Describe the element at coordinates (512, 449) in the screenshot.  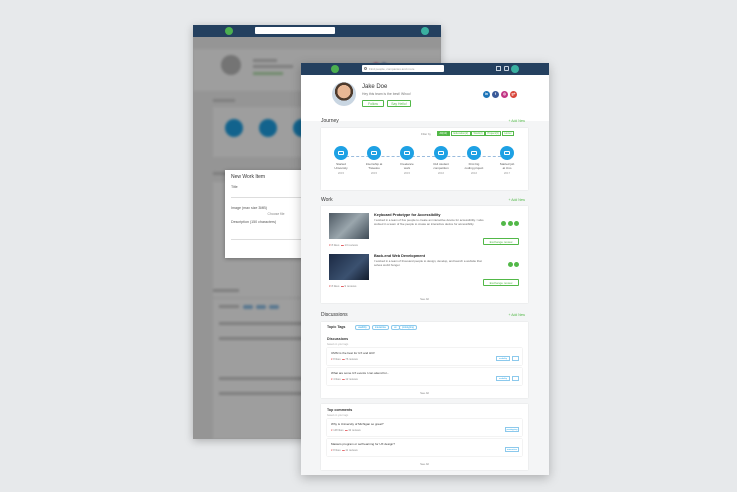
I see `comment-tag-button: interactive` at that location.